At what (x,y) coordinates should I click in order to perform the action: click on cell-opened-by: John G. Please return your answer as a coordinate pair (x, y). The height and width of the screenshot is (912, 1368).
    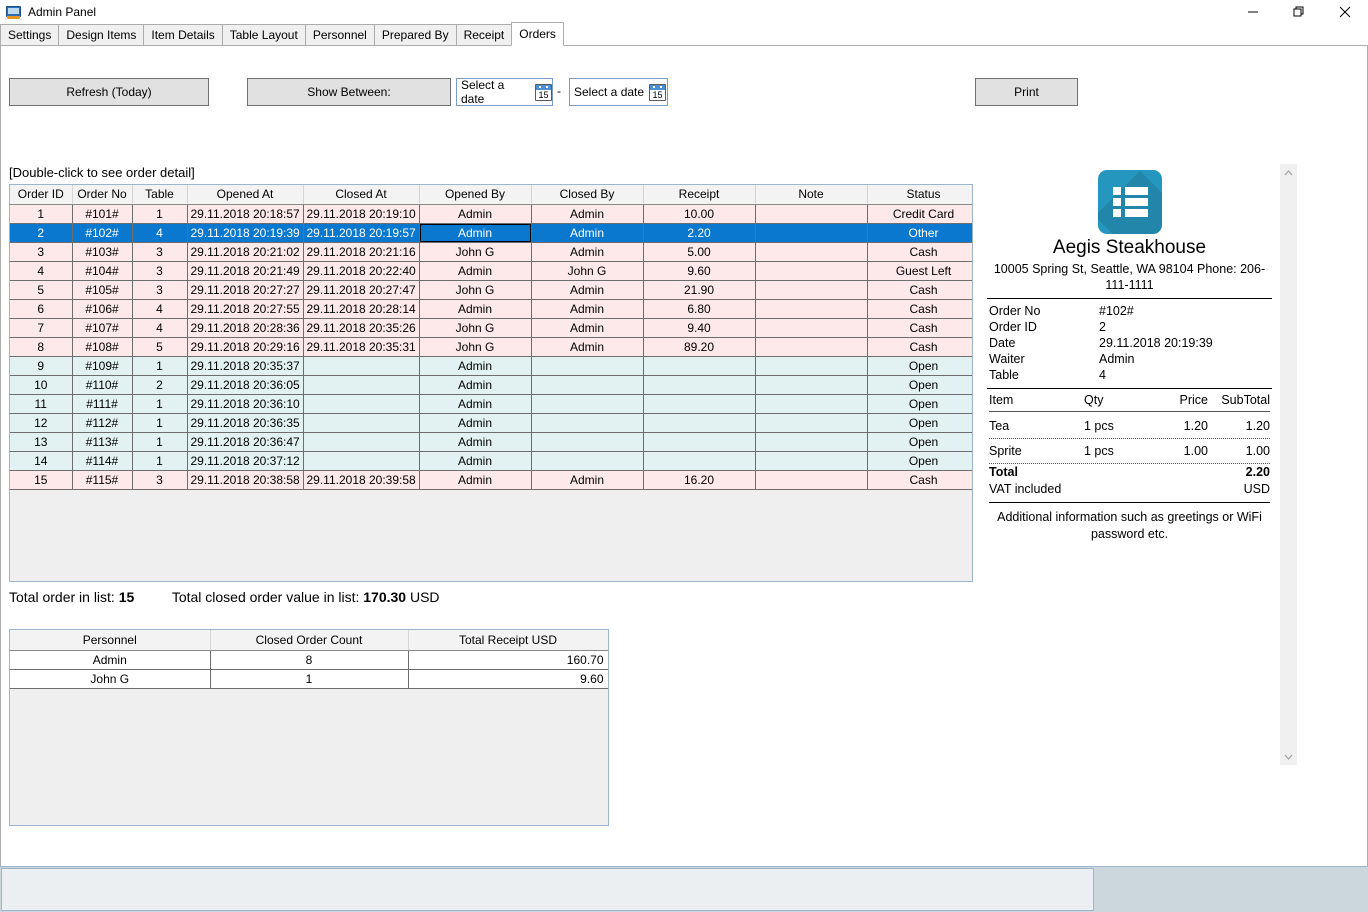
    Looking at the image, I should click on (475, 347).